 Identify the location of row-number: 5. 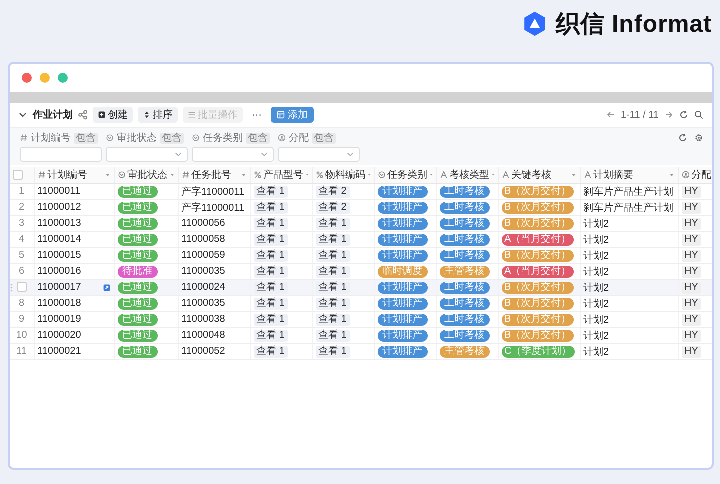
(21, 255).